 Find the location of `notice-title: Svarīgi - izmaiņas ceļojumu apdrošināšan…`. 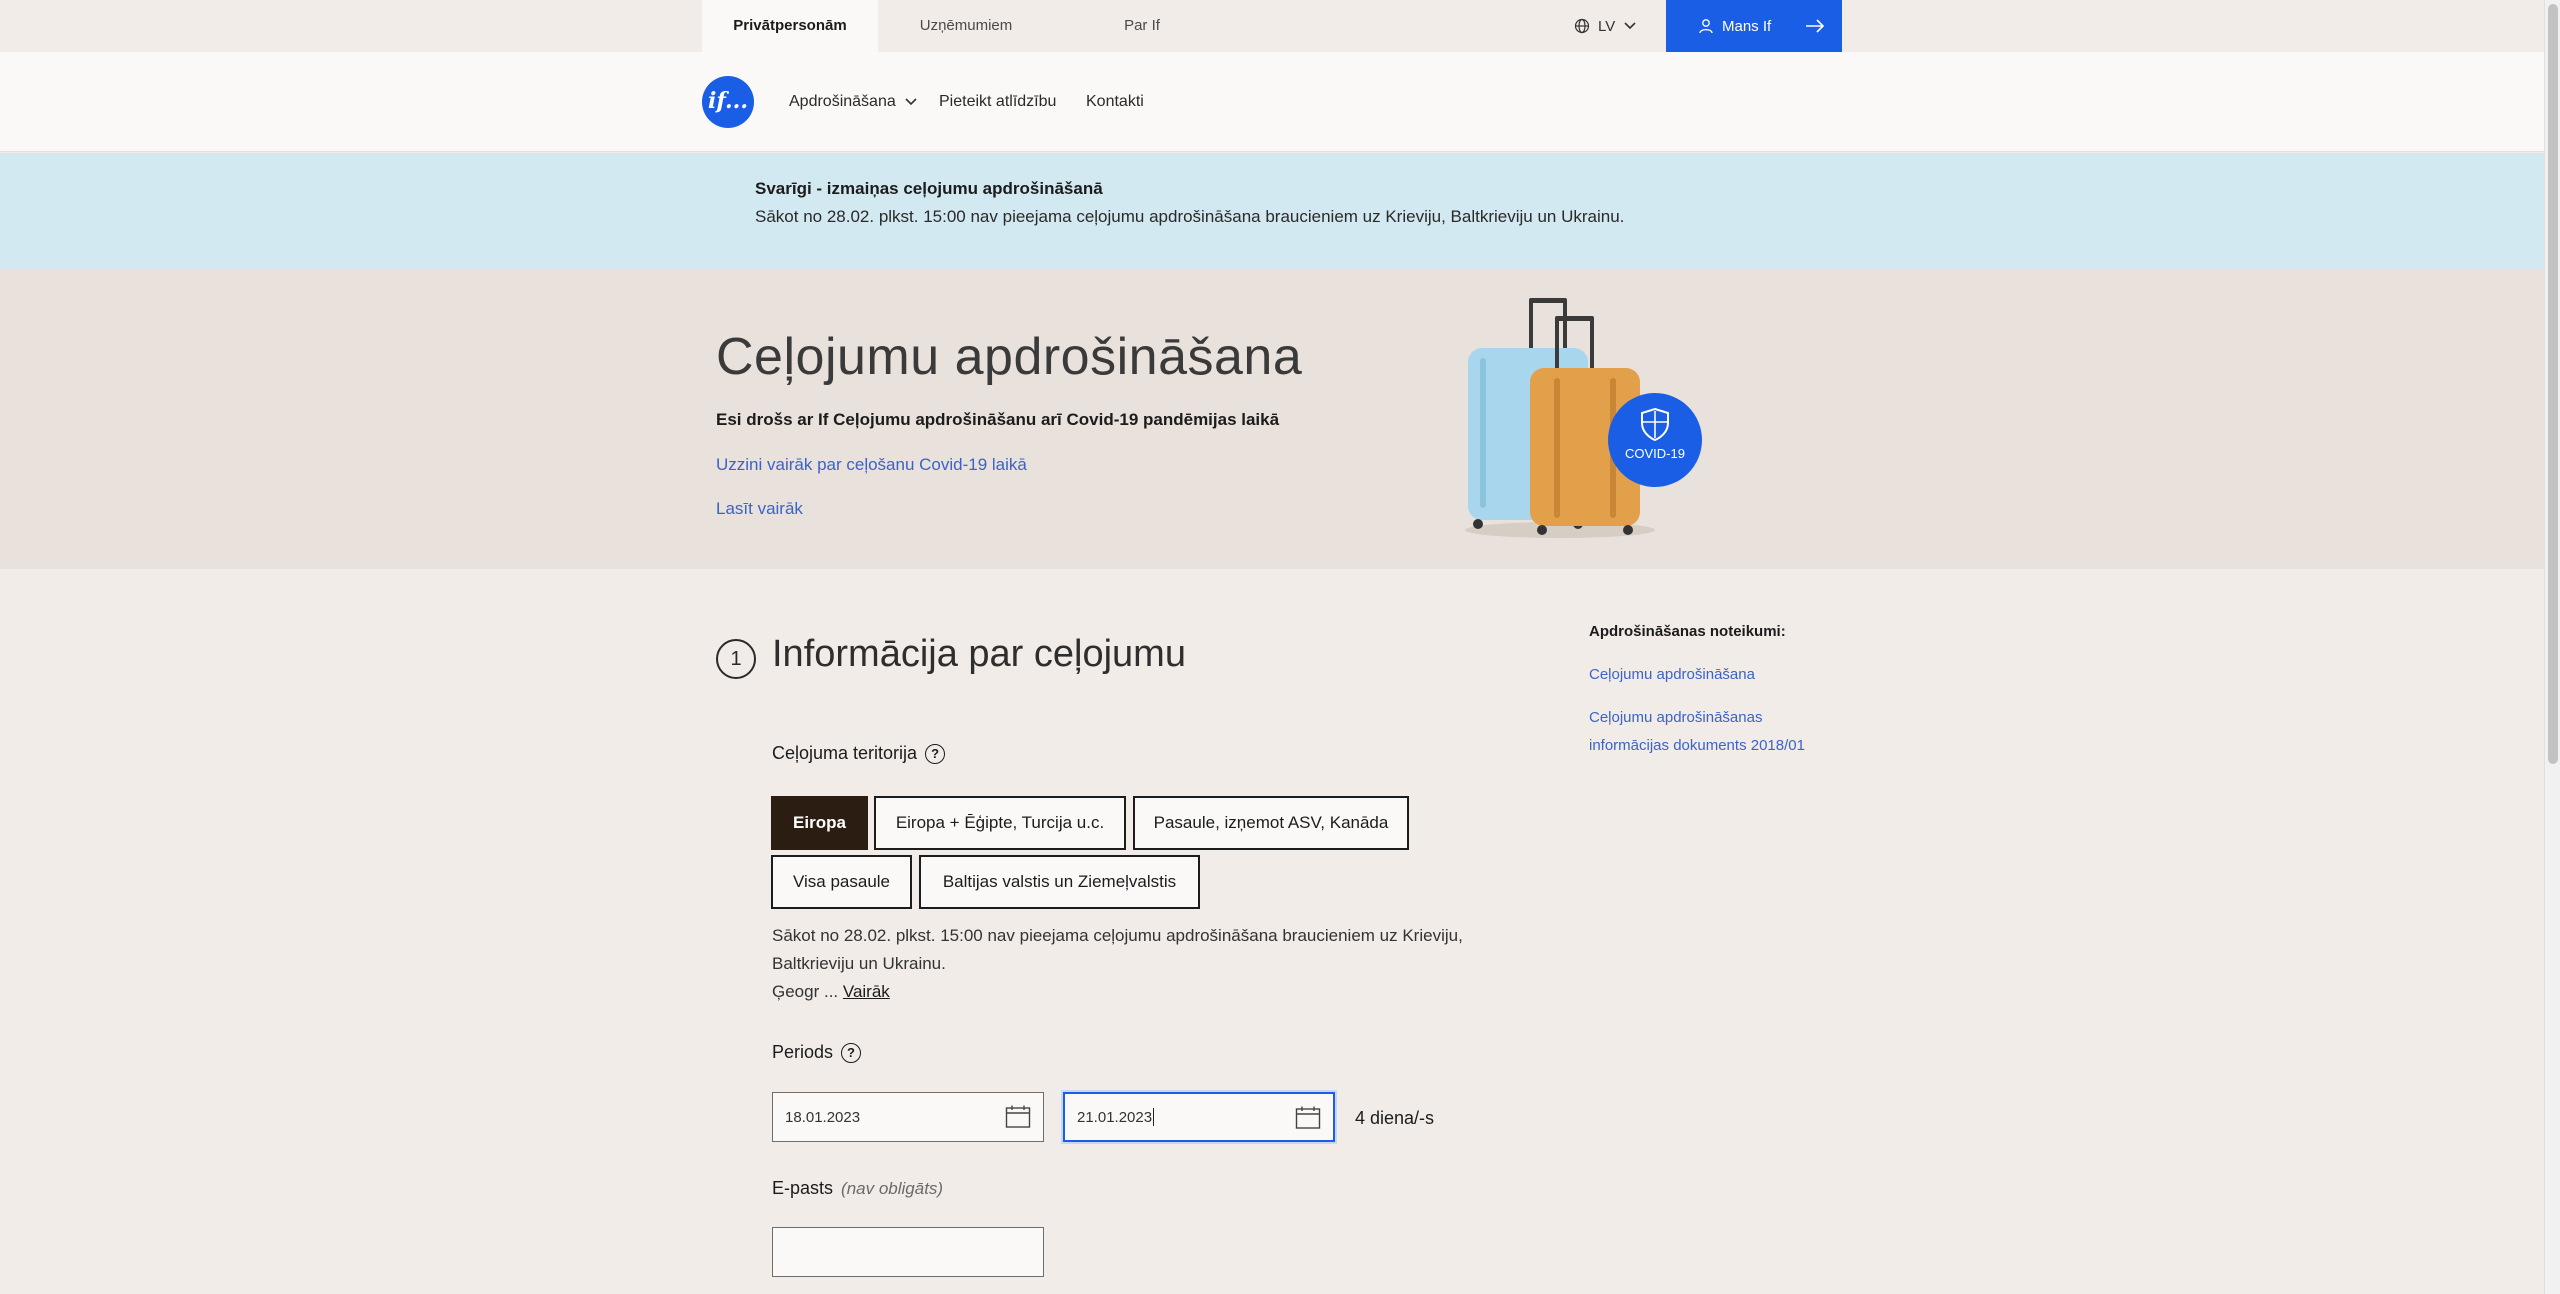

notice-title: Svarīgi - izmaiņas ceļojumu apdrošināšan… is located at coordinates (929, 188).